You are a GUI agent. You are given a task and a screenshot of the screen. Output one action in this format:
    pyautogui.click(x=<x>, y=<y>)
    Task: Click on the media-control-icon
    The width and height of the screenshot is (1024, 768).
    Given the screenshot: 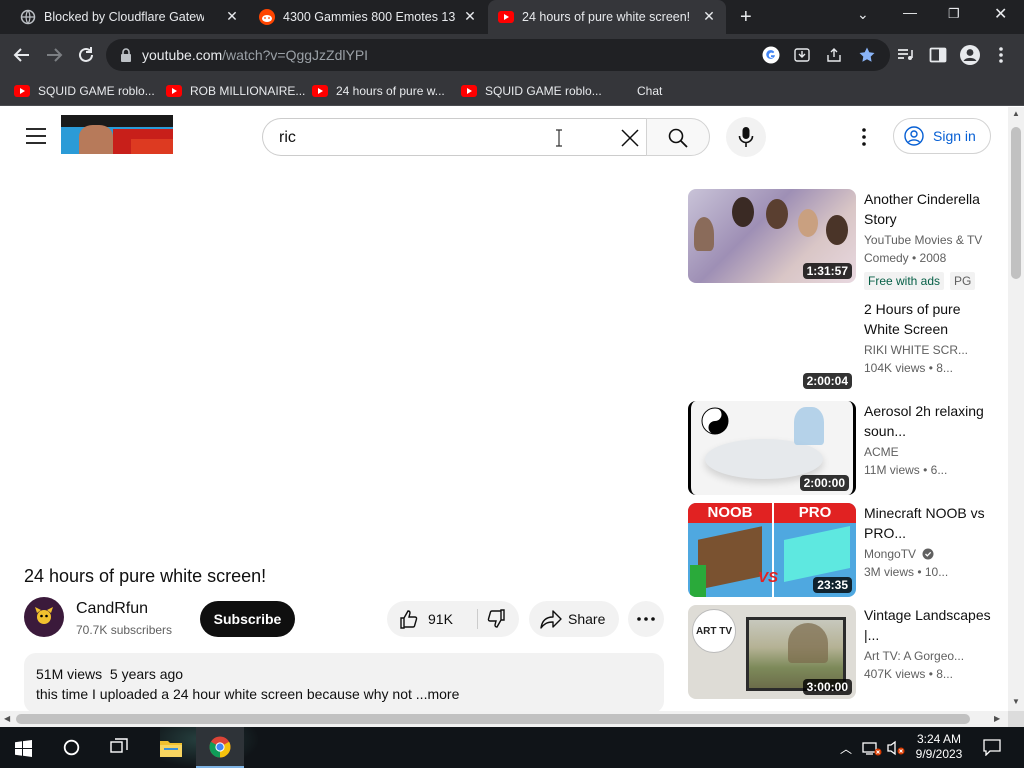 What is the action you would take?
    pyautogui.click(x=905, y=55)
    